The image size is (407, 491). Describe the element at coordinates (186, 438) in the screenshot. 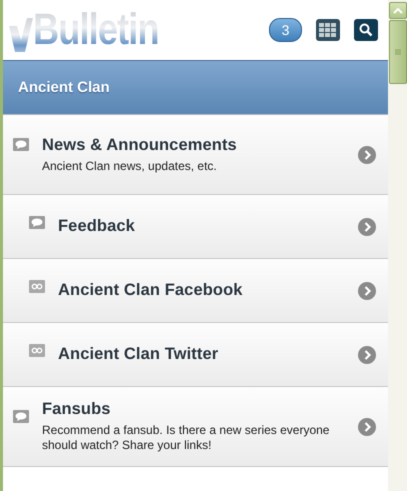

I see `forum-description: Recommend a fansub. Is there a new series everyone should watch? Share your links!` at that location.